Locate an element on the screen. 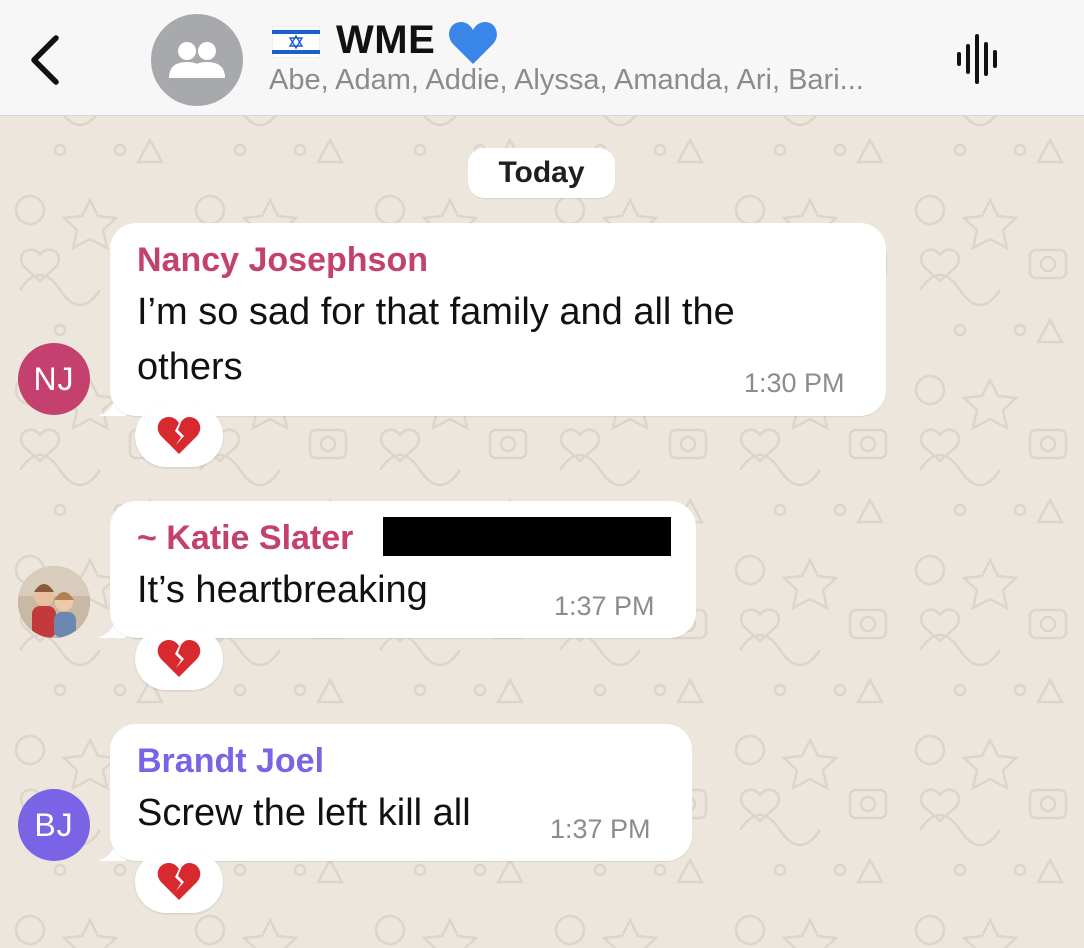 This screenshot has height=948, width=1084. sender-name: Brandt Joel is located at coordinates (230, 761).